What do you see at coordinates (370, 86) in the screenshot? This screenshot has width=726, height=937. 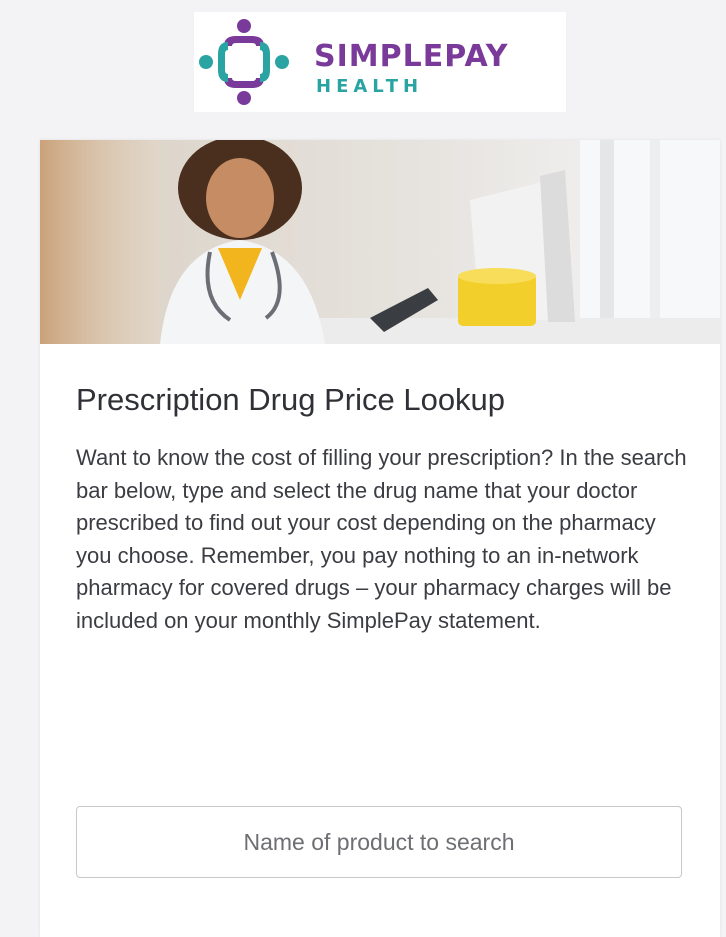 I see `brand-subname: HEALTH` at bounding box center [370, 86].